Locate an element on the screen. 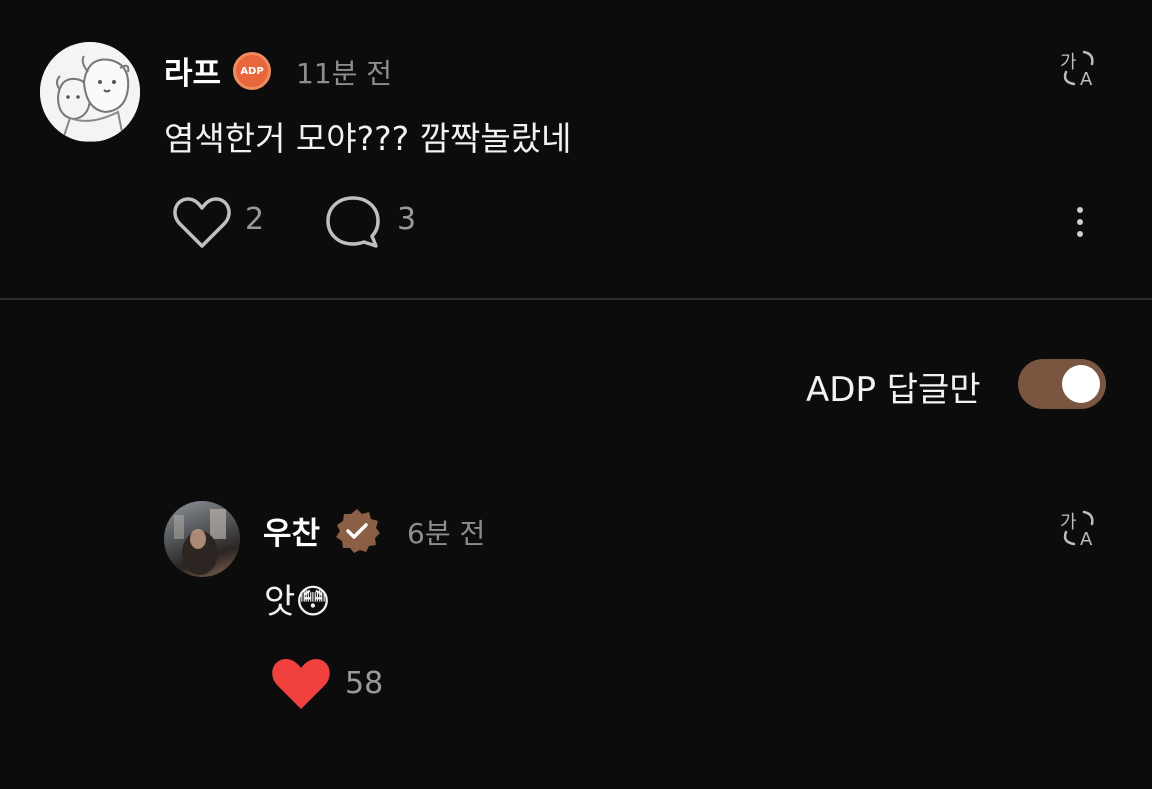 This screenshot has width=1152, height=789. comment-text: 염색한거 모야??? 깜짝놀랐네 is located at coordinates (368, 138).